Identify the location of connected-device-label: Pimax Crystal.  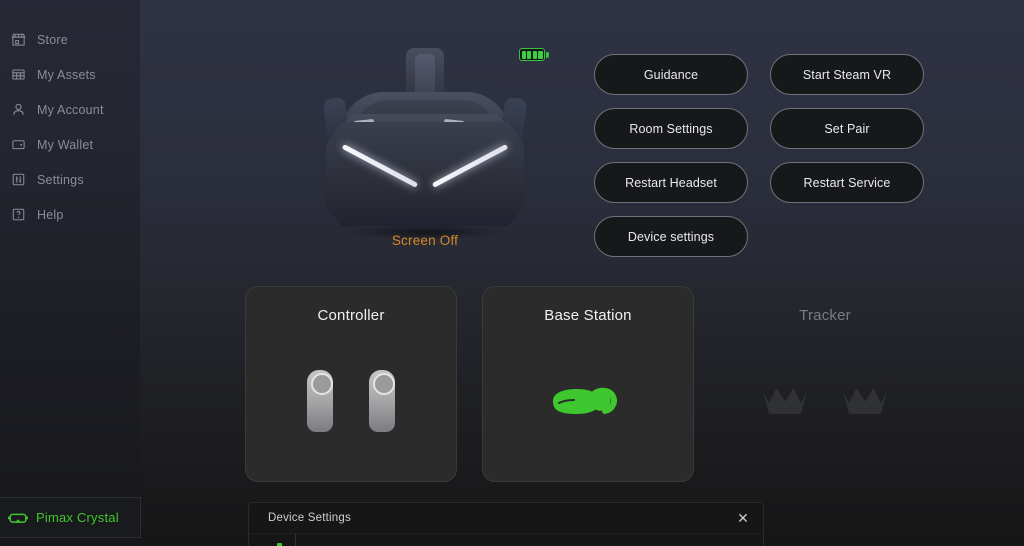
(77, 517).